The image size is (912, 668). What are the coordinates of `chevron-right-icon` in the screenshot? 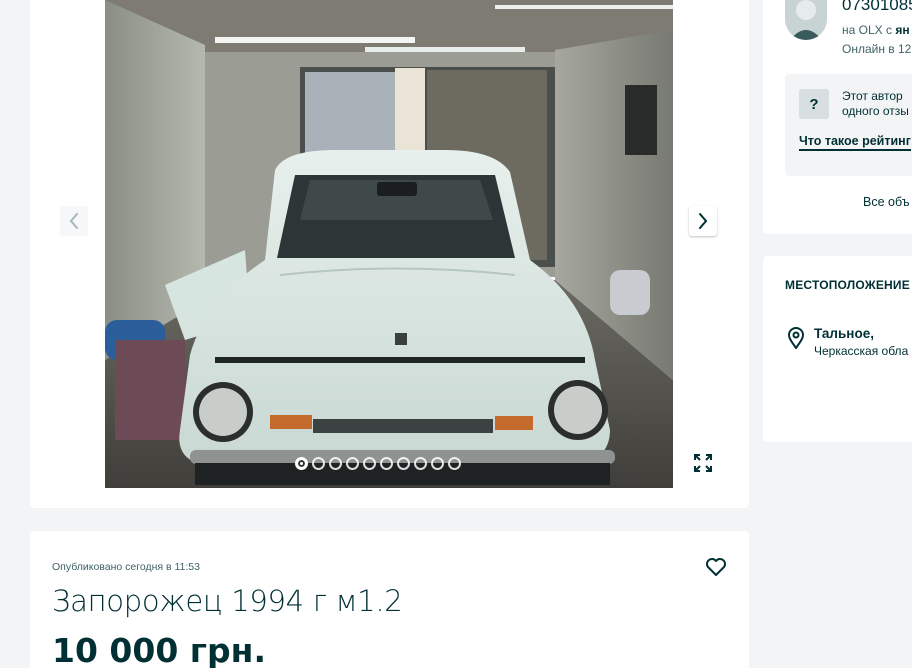 It's located at (703, 221).